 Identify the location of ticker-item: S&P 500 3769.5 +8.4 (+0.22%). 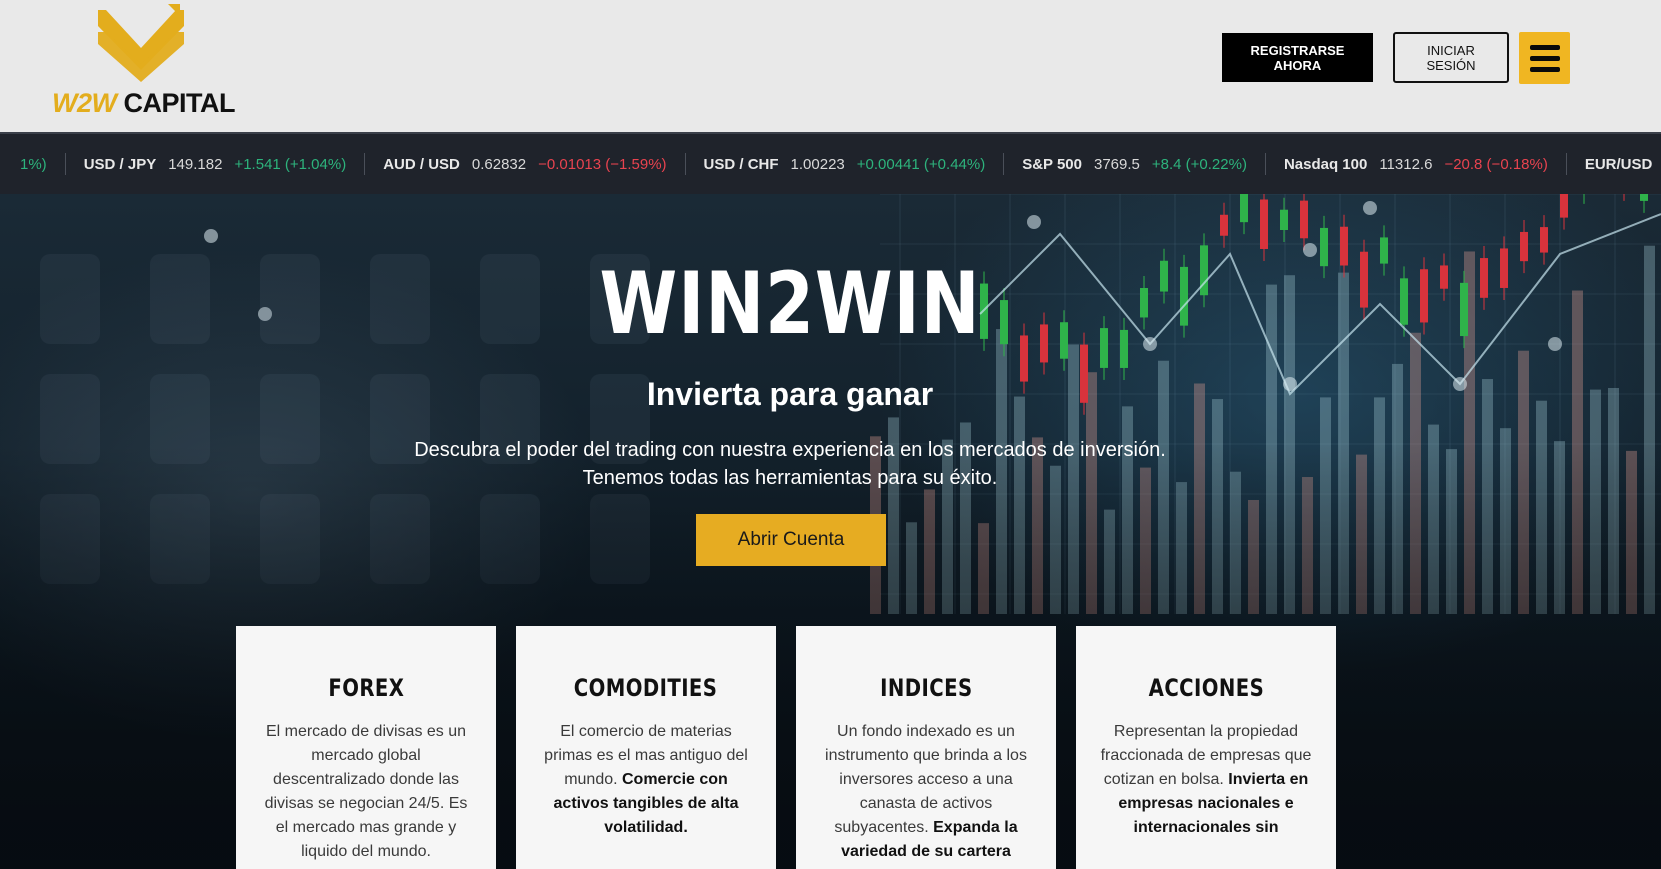
(1135, 164).